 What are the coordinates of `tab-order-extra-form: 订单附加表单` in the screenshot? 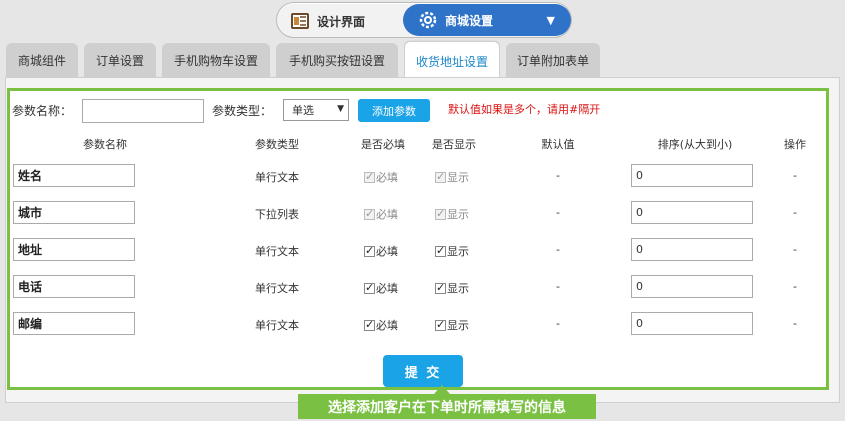 It's located at (553, 60).